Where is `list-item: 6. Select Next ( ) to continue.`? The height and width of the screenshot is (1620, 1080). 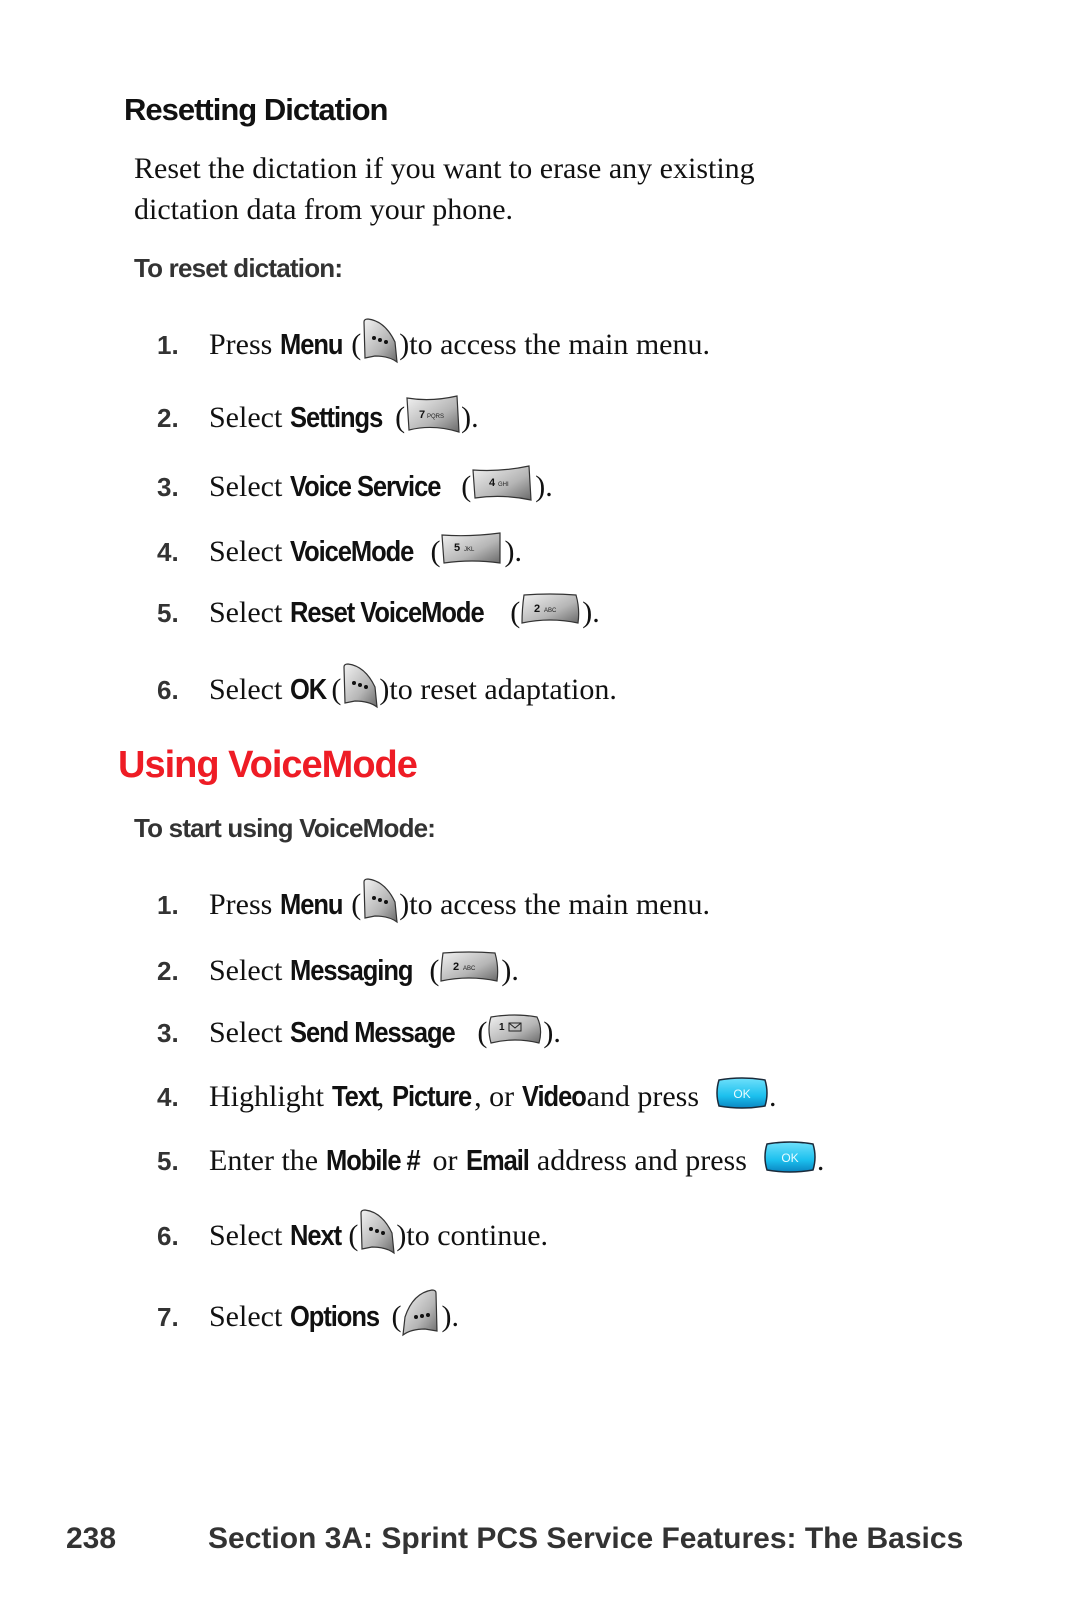
list-item: 6. Select Next ( ) to continue. is located at coordinates (353, 1234).